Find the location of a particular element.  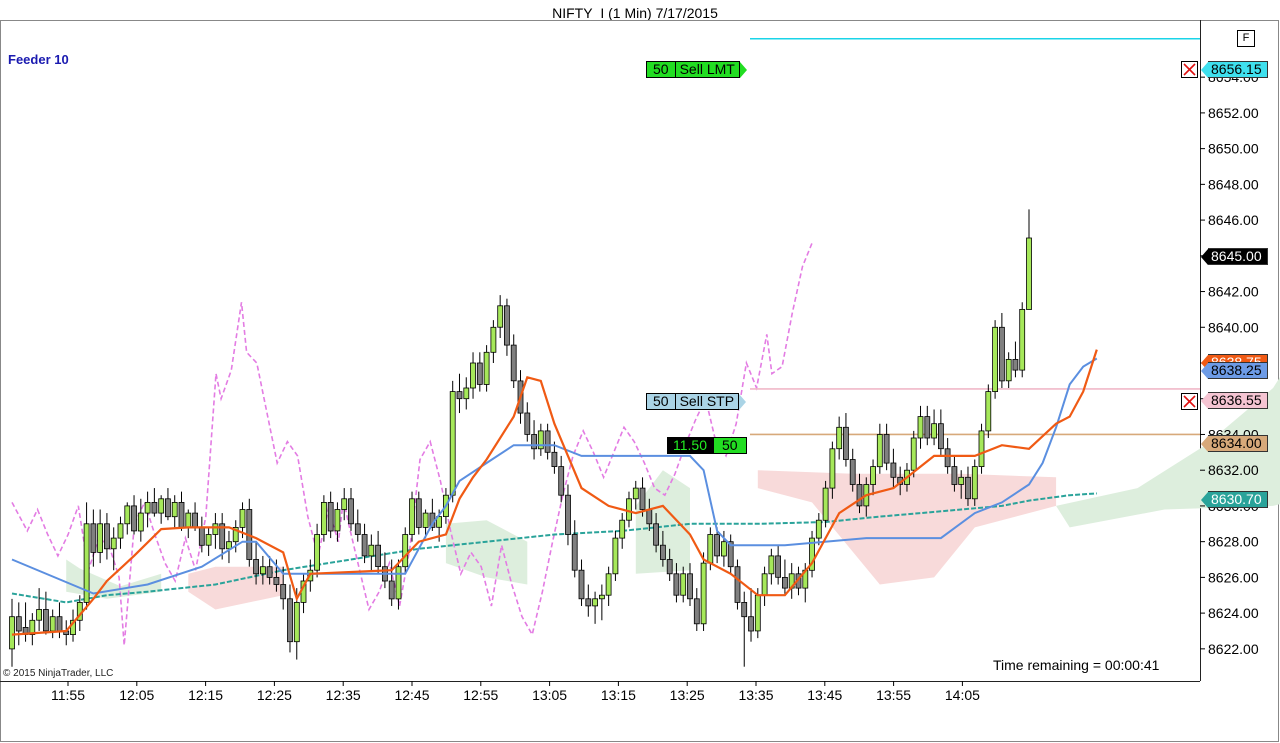

cancel-limit-order-close-icon is located at coordinates (1189, 69).